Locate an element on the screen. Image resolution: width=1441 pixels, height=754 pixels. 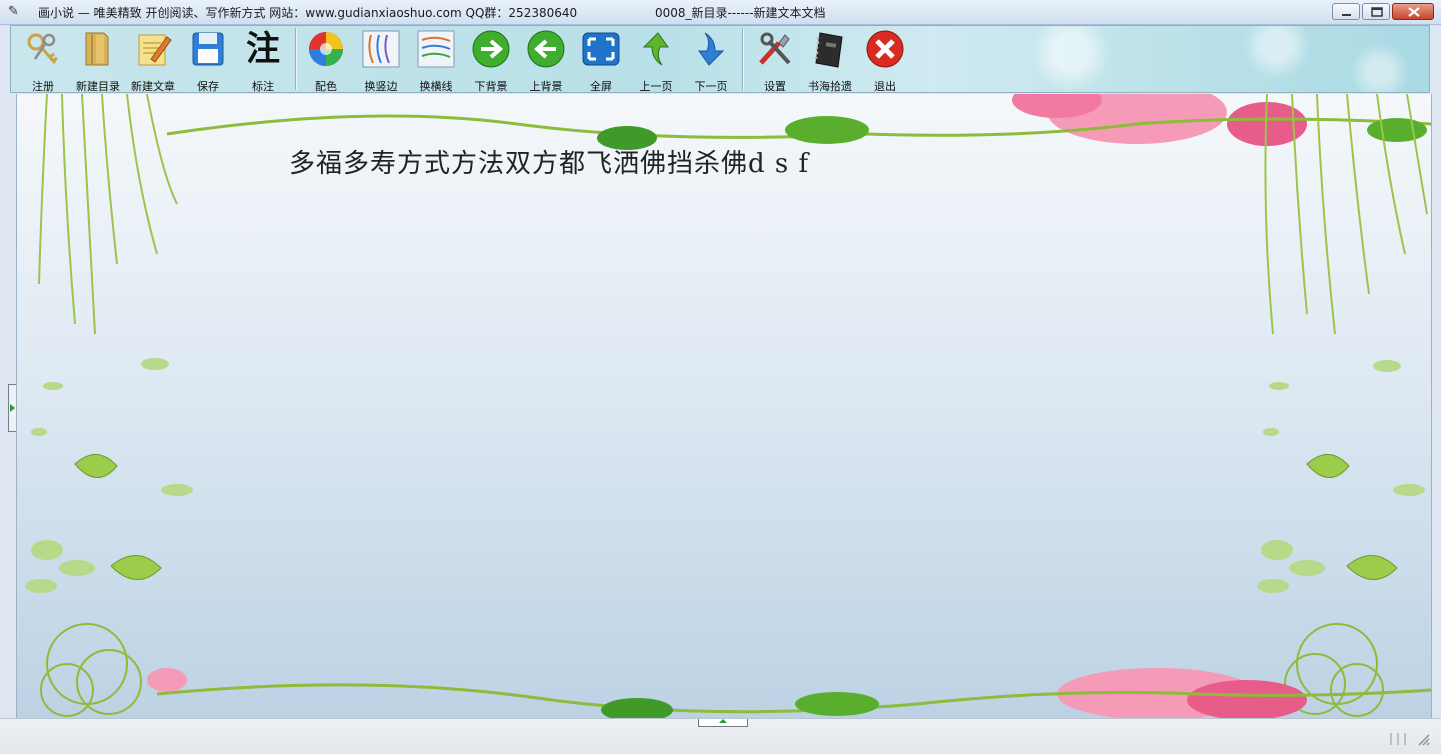
change-vertical-border-button: 换竖边 is located at coordinates (381, 59).